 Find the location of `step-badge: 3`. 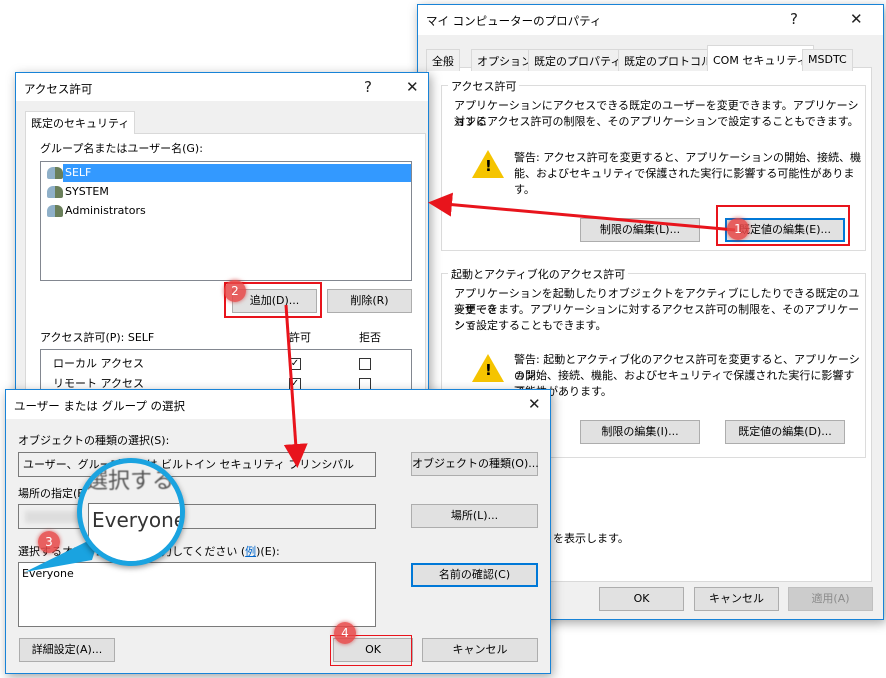

step-badge: 3 is located at coordinates (49, 542).